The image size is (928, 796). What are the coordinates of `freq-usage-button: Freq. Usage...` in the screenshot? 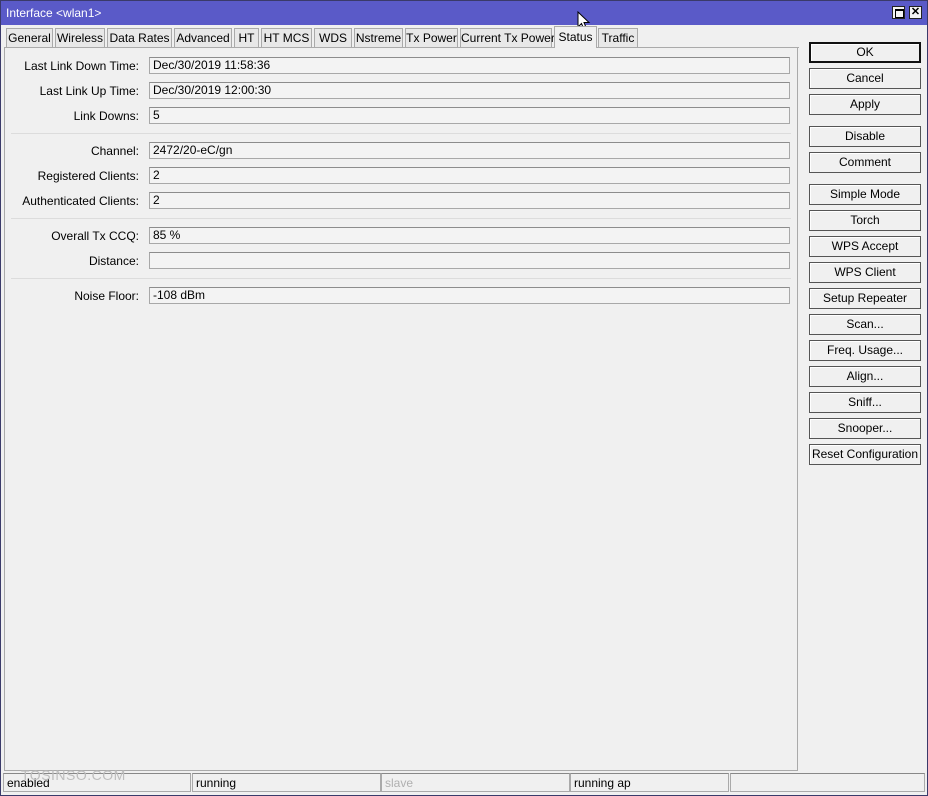 It's located at (865, 350).